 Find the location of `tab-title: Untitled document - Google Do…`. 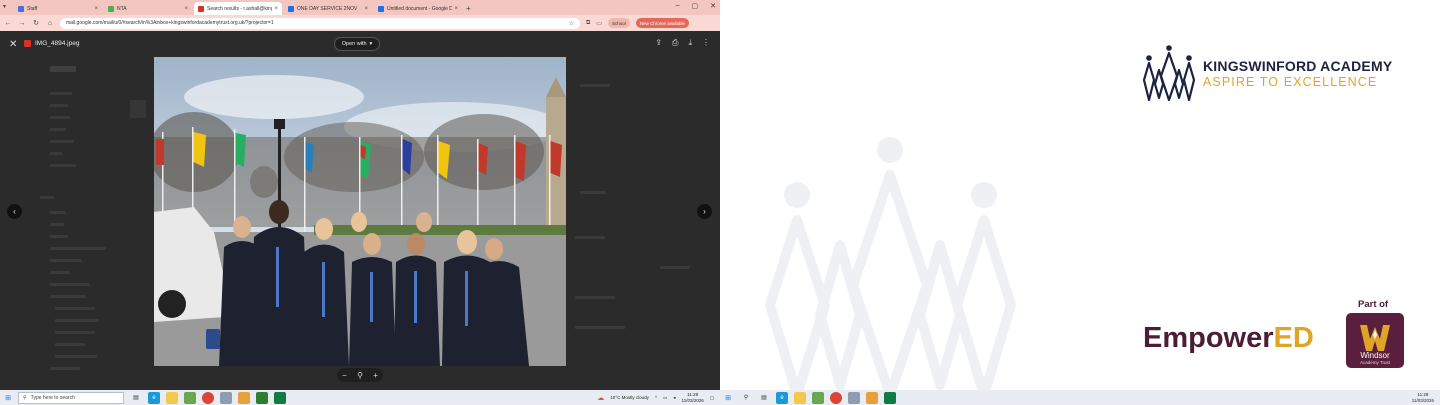

tab-title: Untitled document - Google Do… is located at coordinates (420, 8).